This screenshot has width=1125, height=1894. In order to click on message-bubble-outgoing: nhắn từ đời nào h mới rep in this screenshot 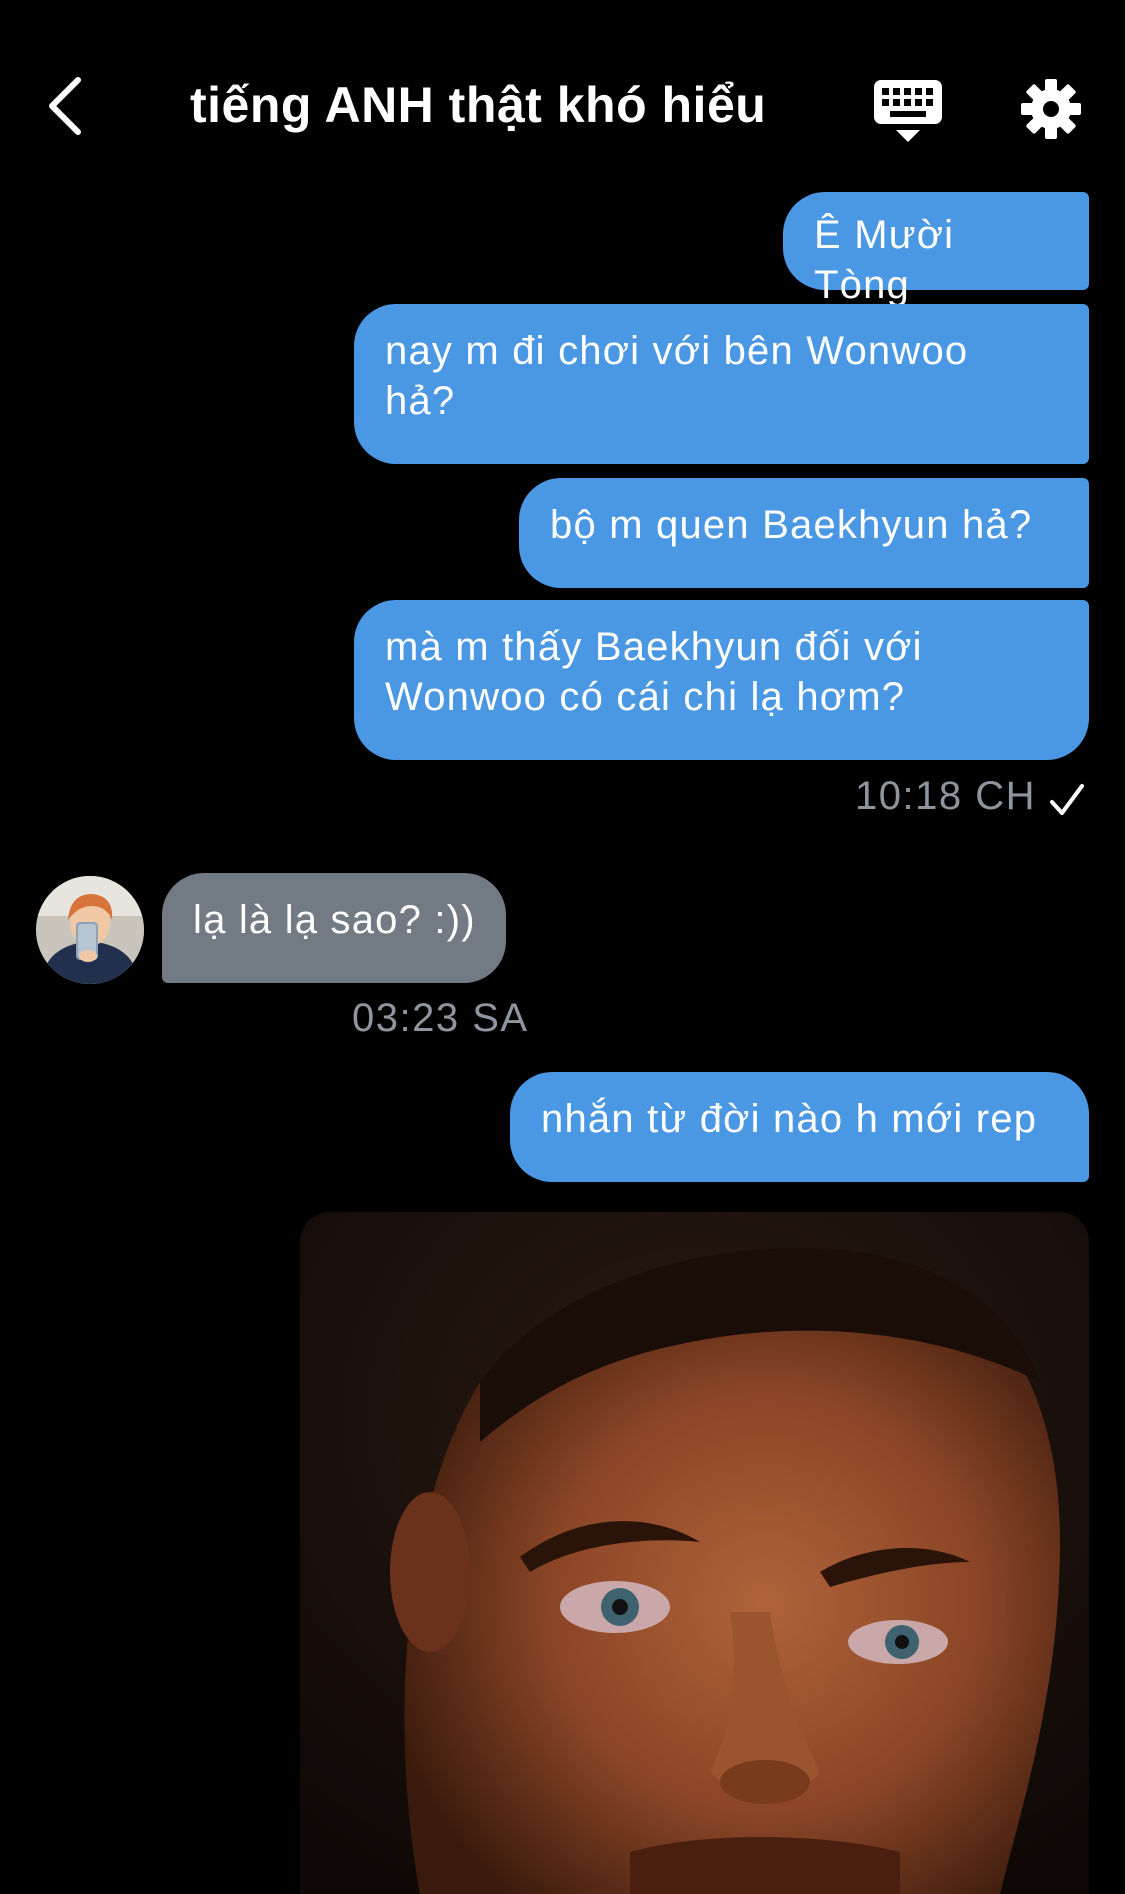, I will do `click(799, 1127)`.